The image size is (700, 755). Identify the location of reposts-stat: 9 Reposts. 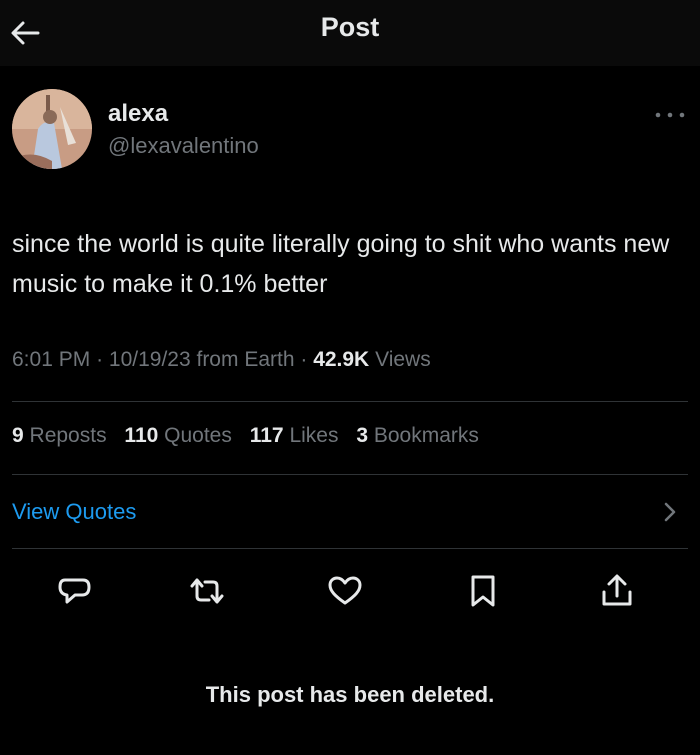
(59, 435).